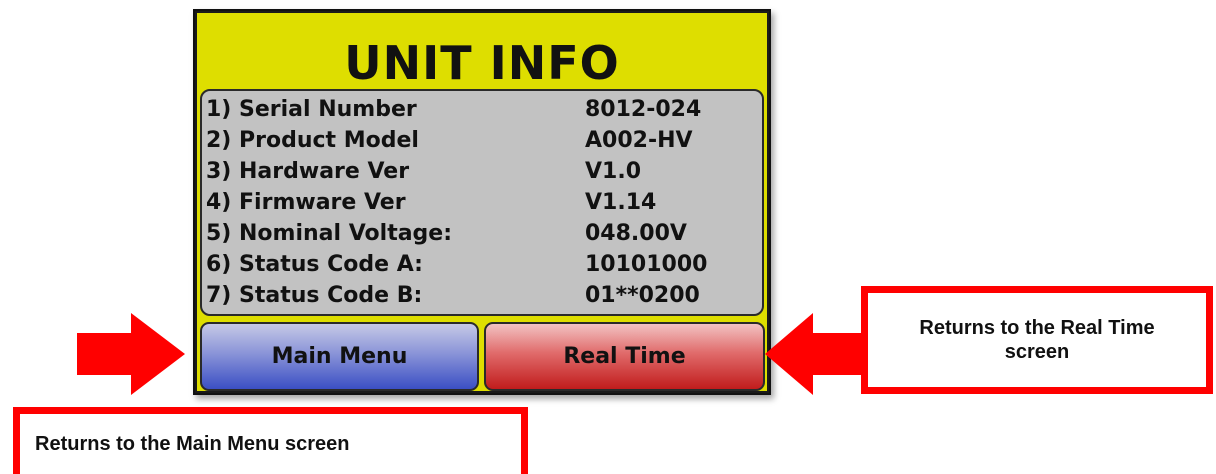 This screenshot has height=474, width=1216. I want to click on real-time-callout-text: Returns to the Real Time screen, so click(1037, 340).